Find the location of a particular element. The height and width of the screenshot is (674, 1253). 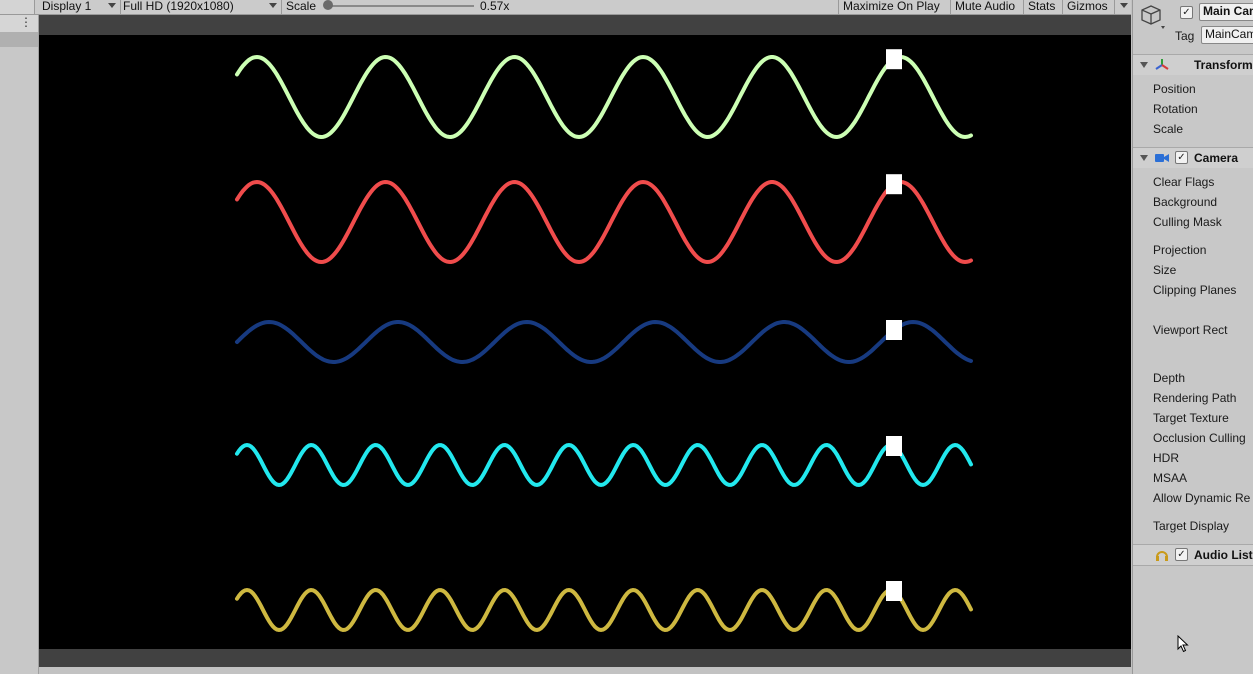

letterbox-bottom is located at coordinates (585, 658).